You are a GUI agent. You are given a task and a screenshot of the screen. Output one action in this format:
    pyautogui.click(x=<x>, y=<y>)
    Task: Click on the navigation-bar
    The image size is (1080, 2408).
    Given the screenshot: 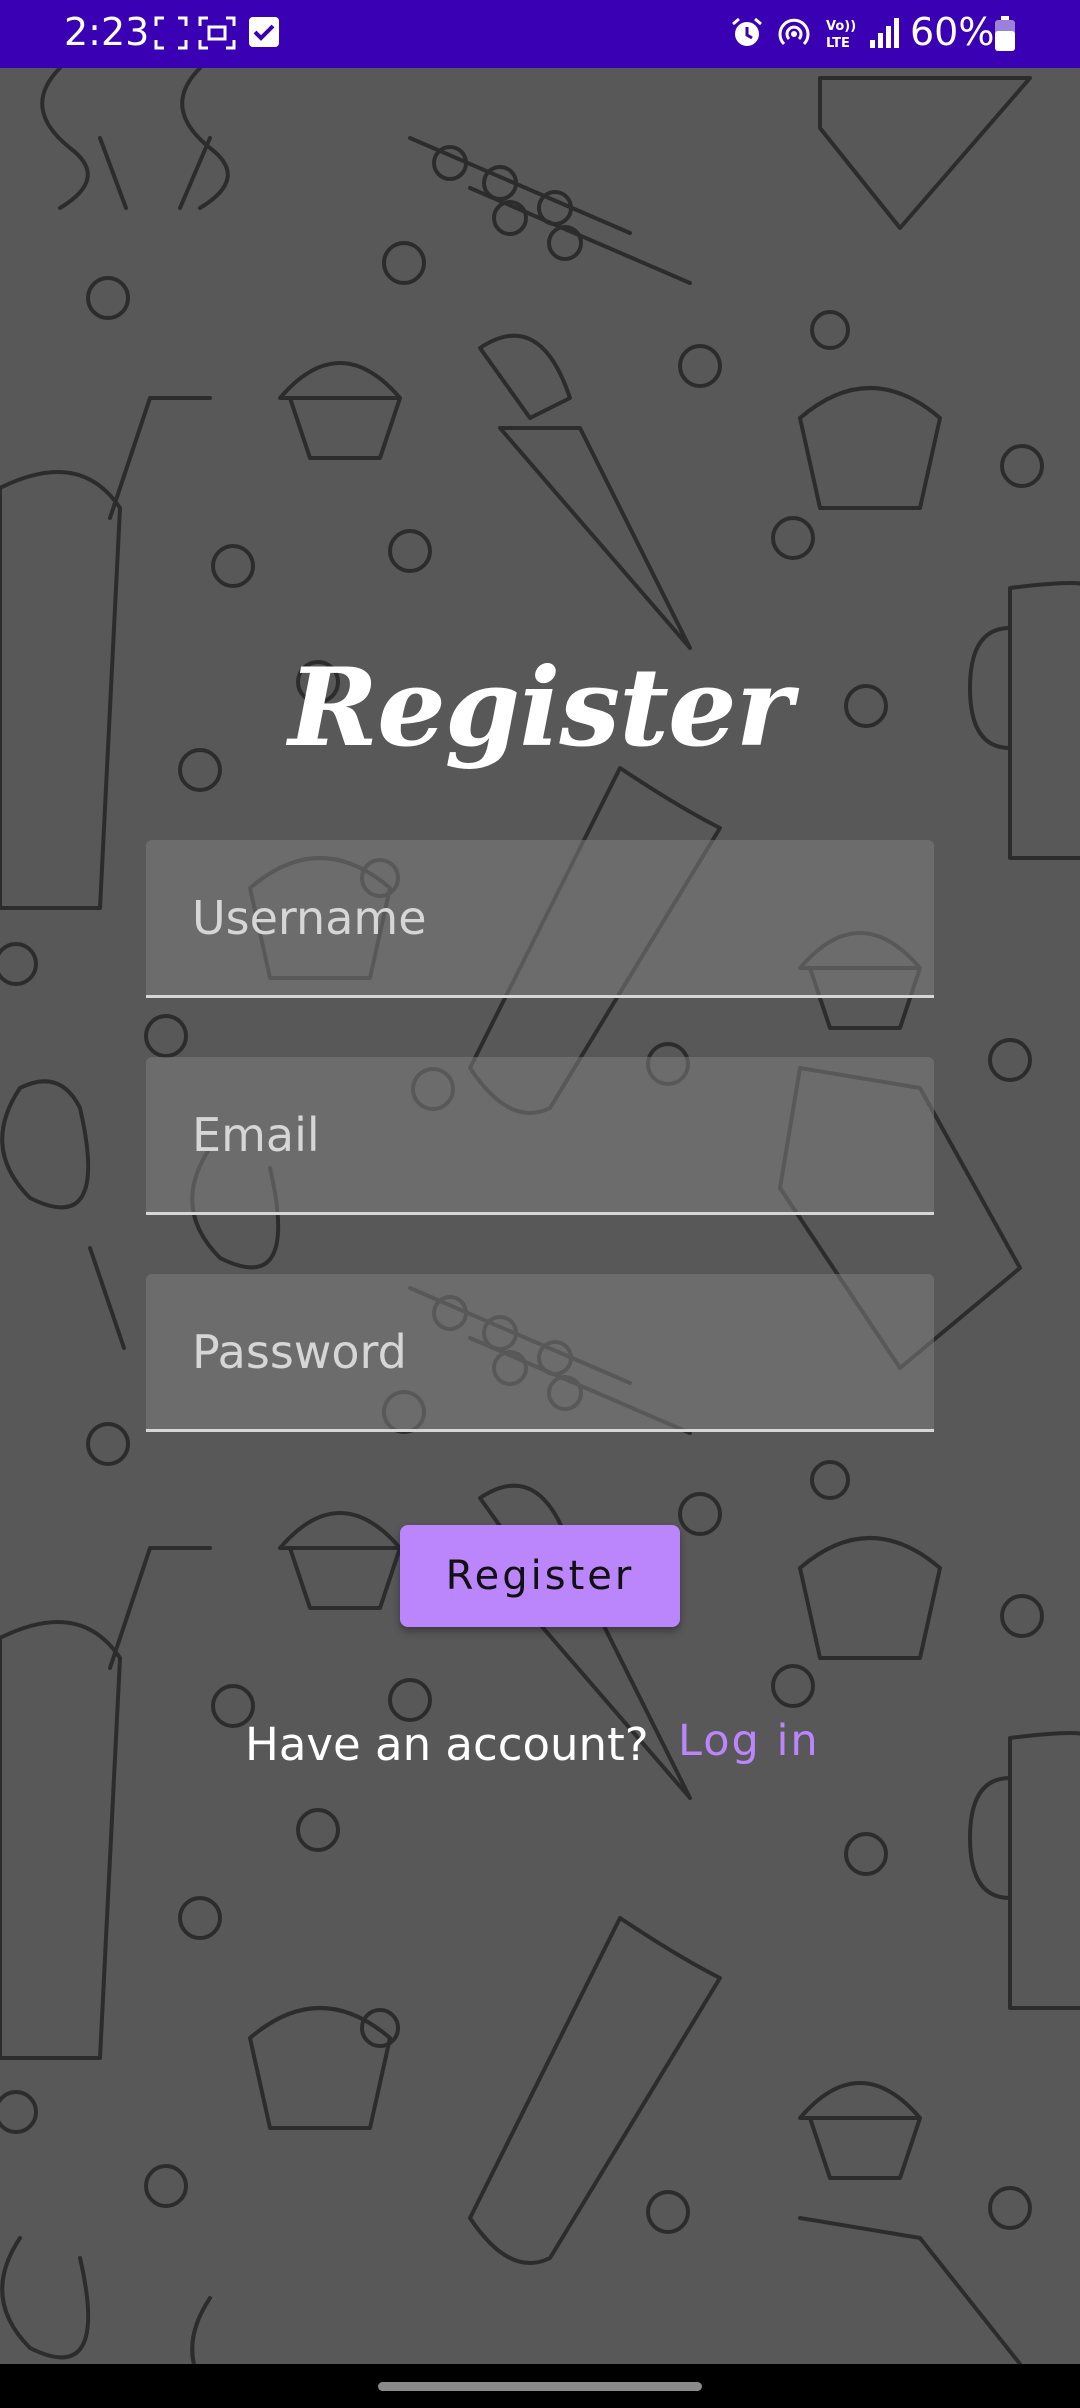 What is the action you would take?
    pyautogui.click(x=540, y=2386)
    